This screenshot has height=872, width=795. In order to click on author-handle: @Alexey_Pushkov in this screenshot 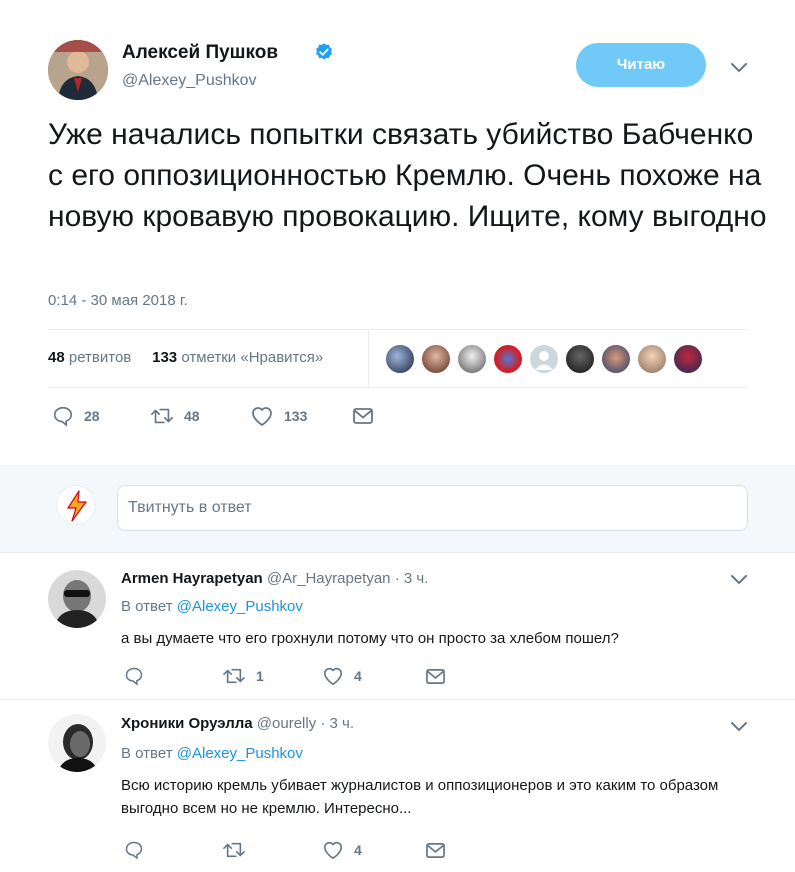, I will do `click(189, 81)`.